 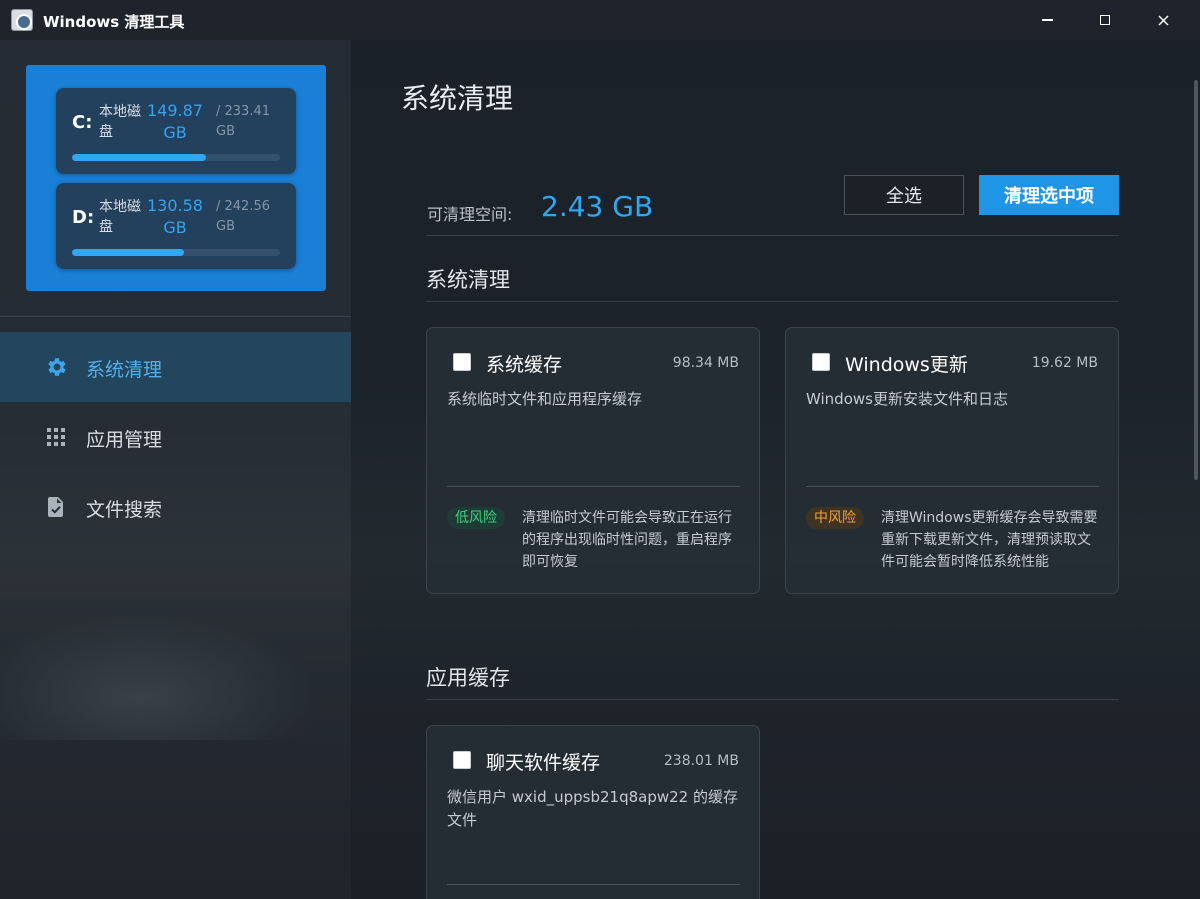 I want to click on maximize-button, so click(x=1105, y=20).